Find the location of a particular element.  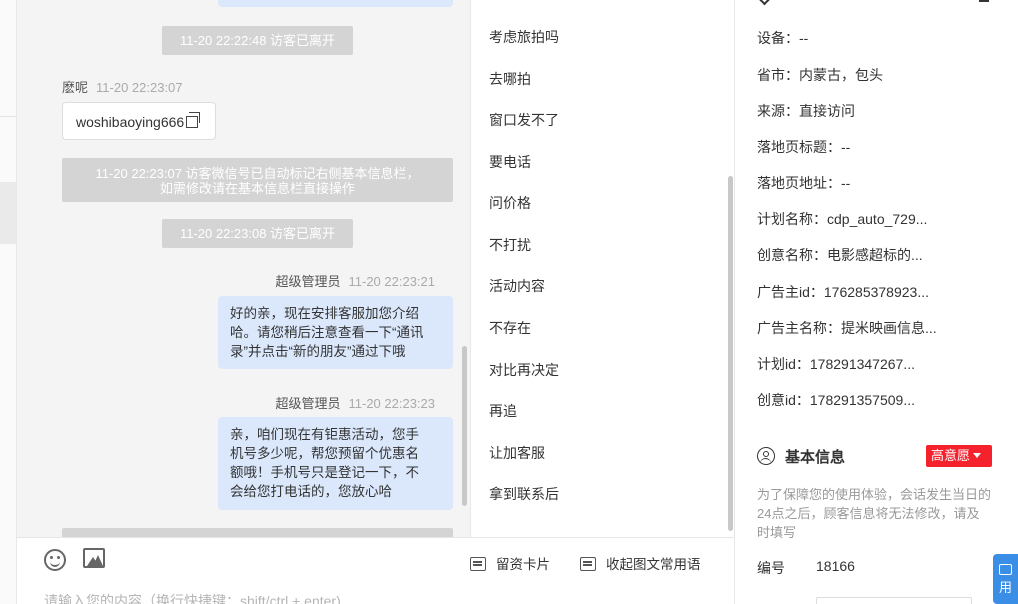

collapse-icon is located at coordinates (984, 1).